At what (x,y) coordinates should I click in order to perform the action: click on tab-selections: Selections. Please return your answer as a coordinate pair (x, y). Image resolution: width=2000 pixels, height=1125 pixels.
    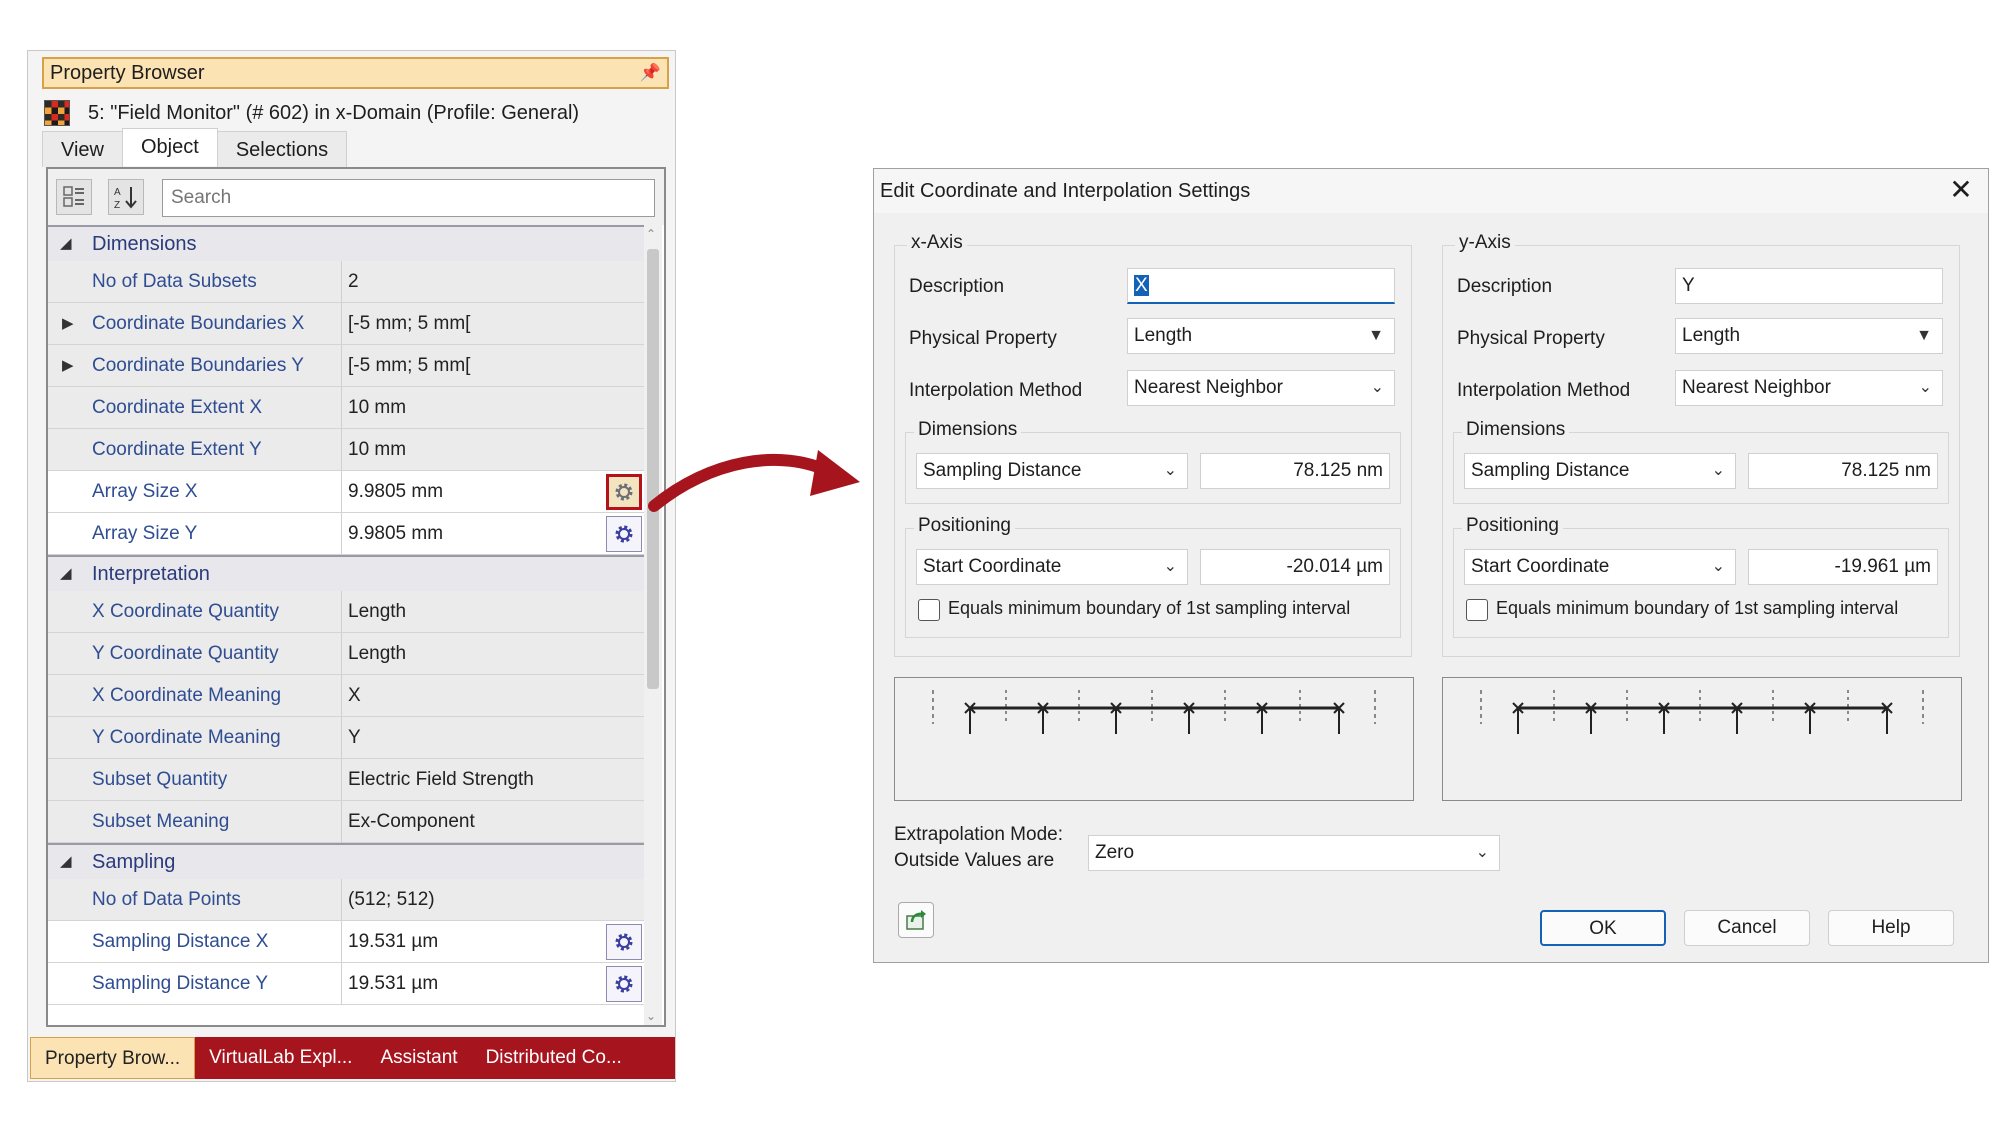
    Looking at the image, I should click on (282, 149).